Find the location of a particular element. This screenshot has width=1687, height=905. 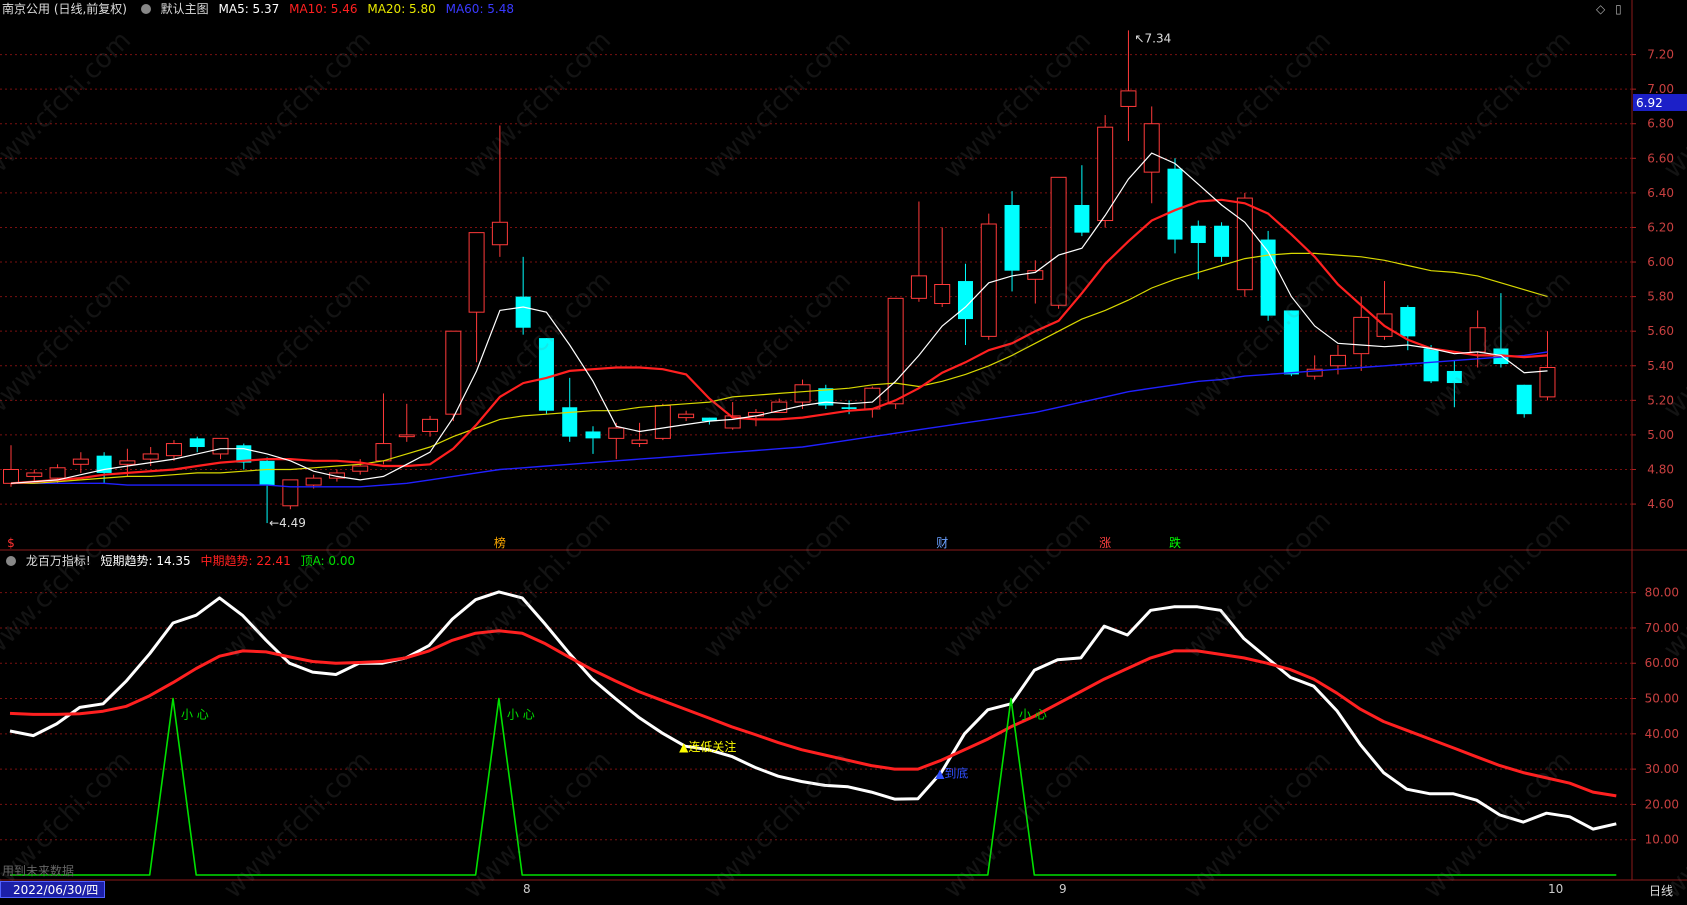

window-controls: ◇ ▯ is located at coordinates (1612, 9).